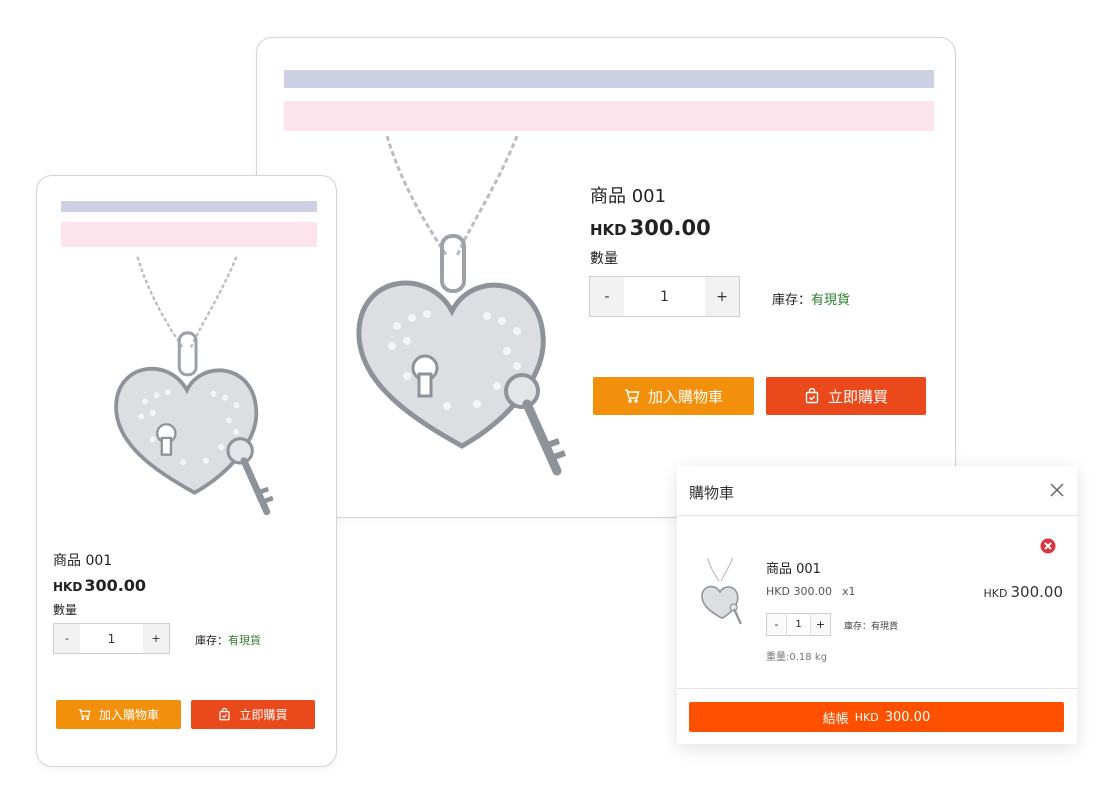 The width and height of the screenshot is (1100, 800). I want to click on cart-footer-divider, so click(877, 688).